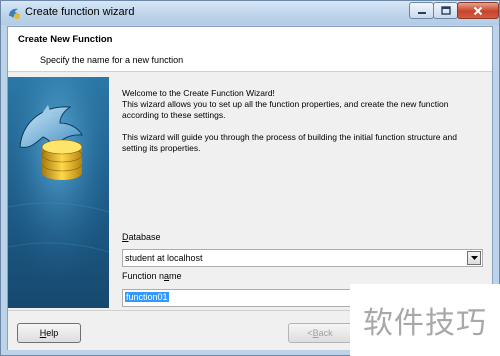  What do you see at coordinates (152, 276) in the screenshot?
I see `function-name-label: Function name` at bounding box center [152, 276].